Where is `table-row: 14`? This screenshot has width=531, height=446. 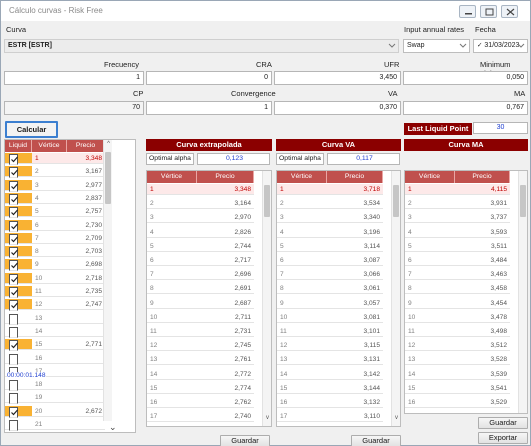 table-row: 14 is located at coordinates (55, 332).